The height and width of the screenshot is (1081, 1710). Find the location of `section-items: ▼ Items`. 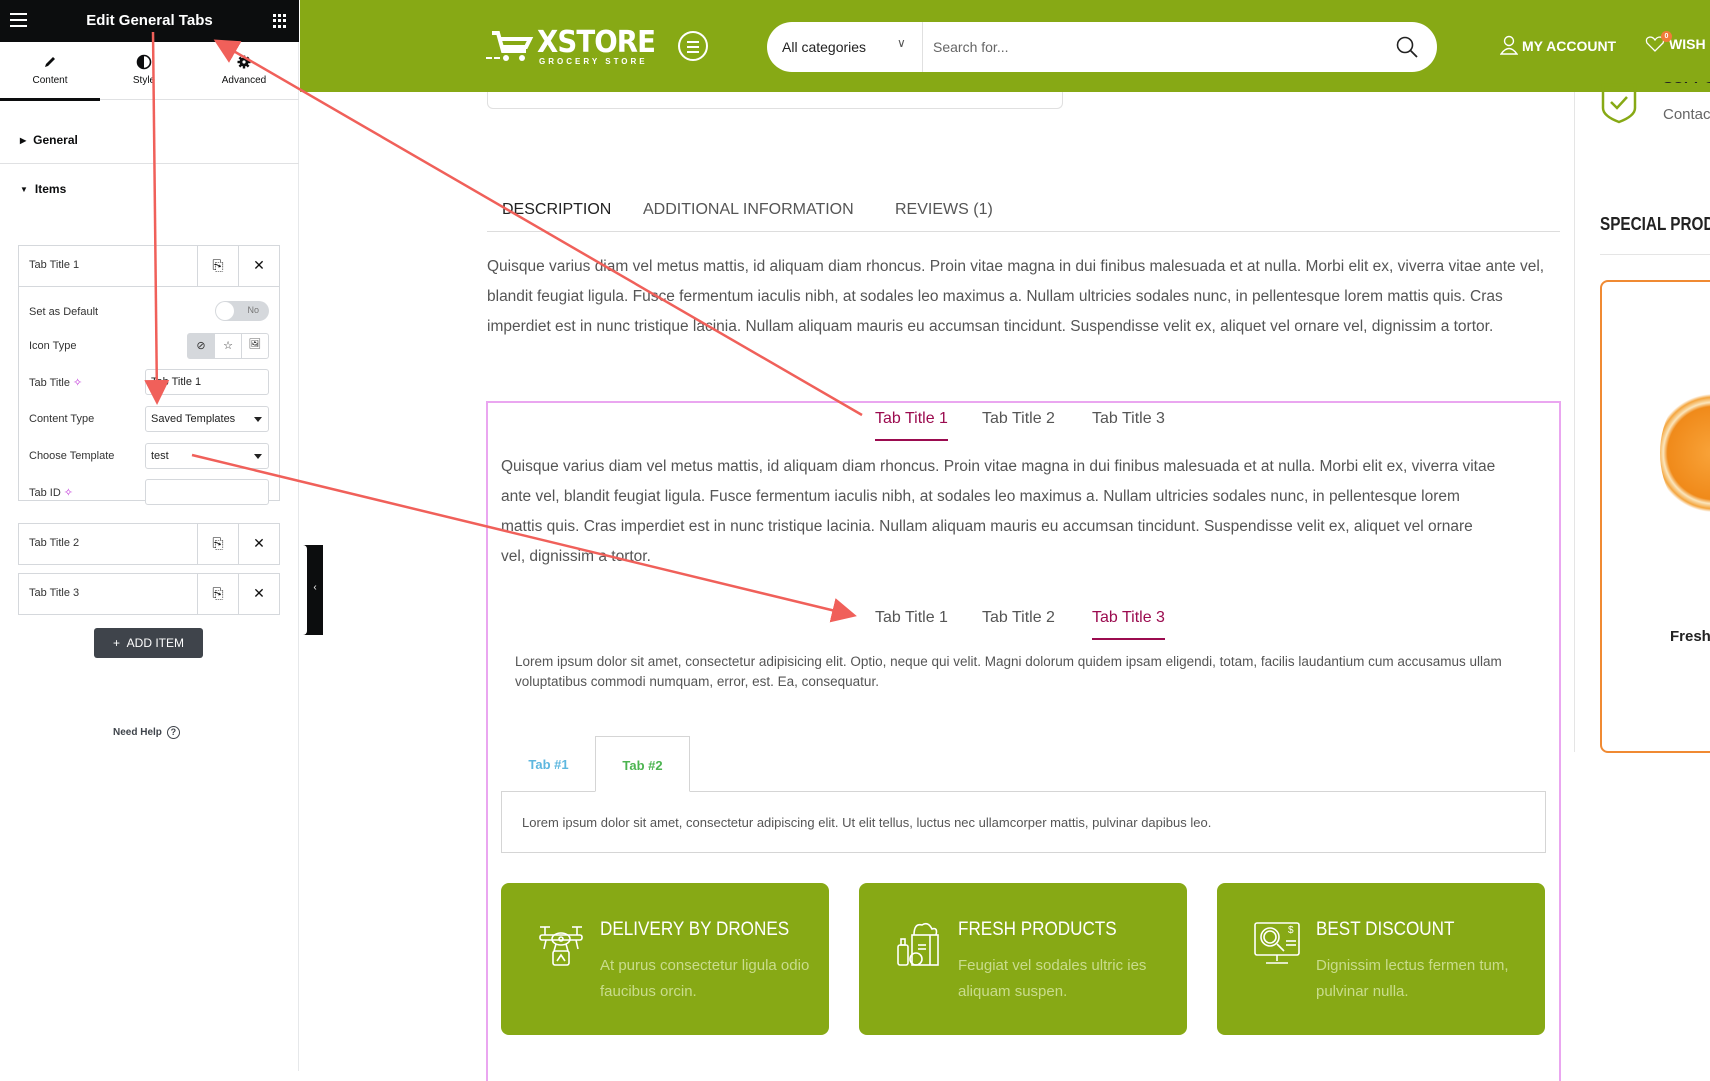

section-items: ▼ Items is located at coordinates (149, 189).